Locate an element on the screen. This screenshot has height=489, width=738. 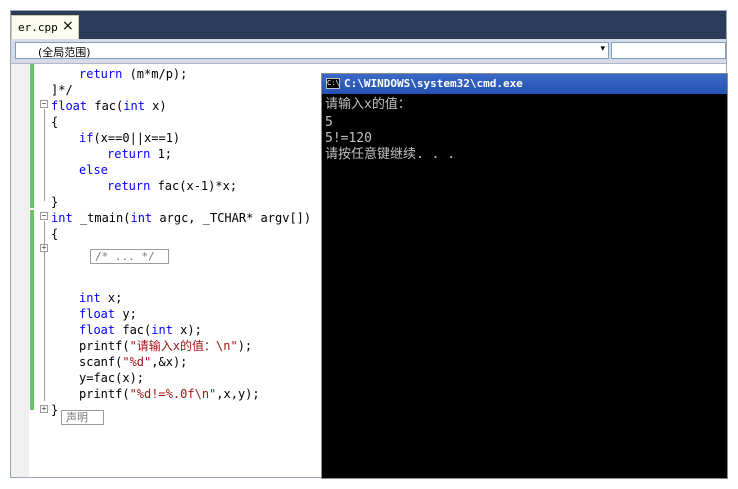
string-token: "%d" is located at coordinates (137, 362).